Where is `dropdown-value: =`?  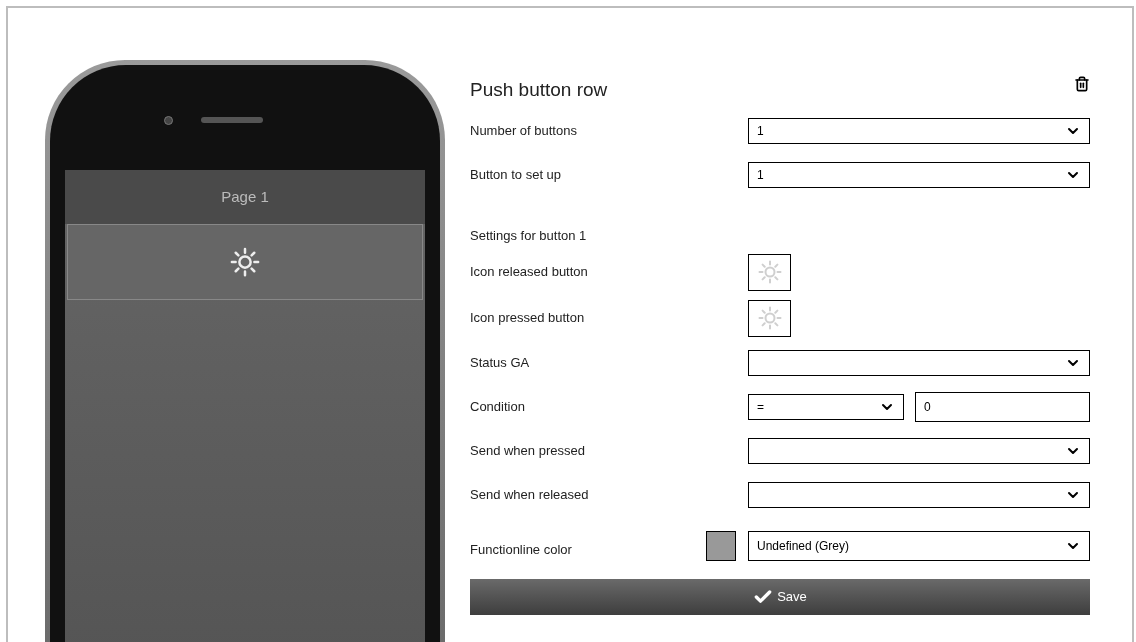
dropdown-value: = is located at coordinates (760, 407).